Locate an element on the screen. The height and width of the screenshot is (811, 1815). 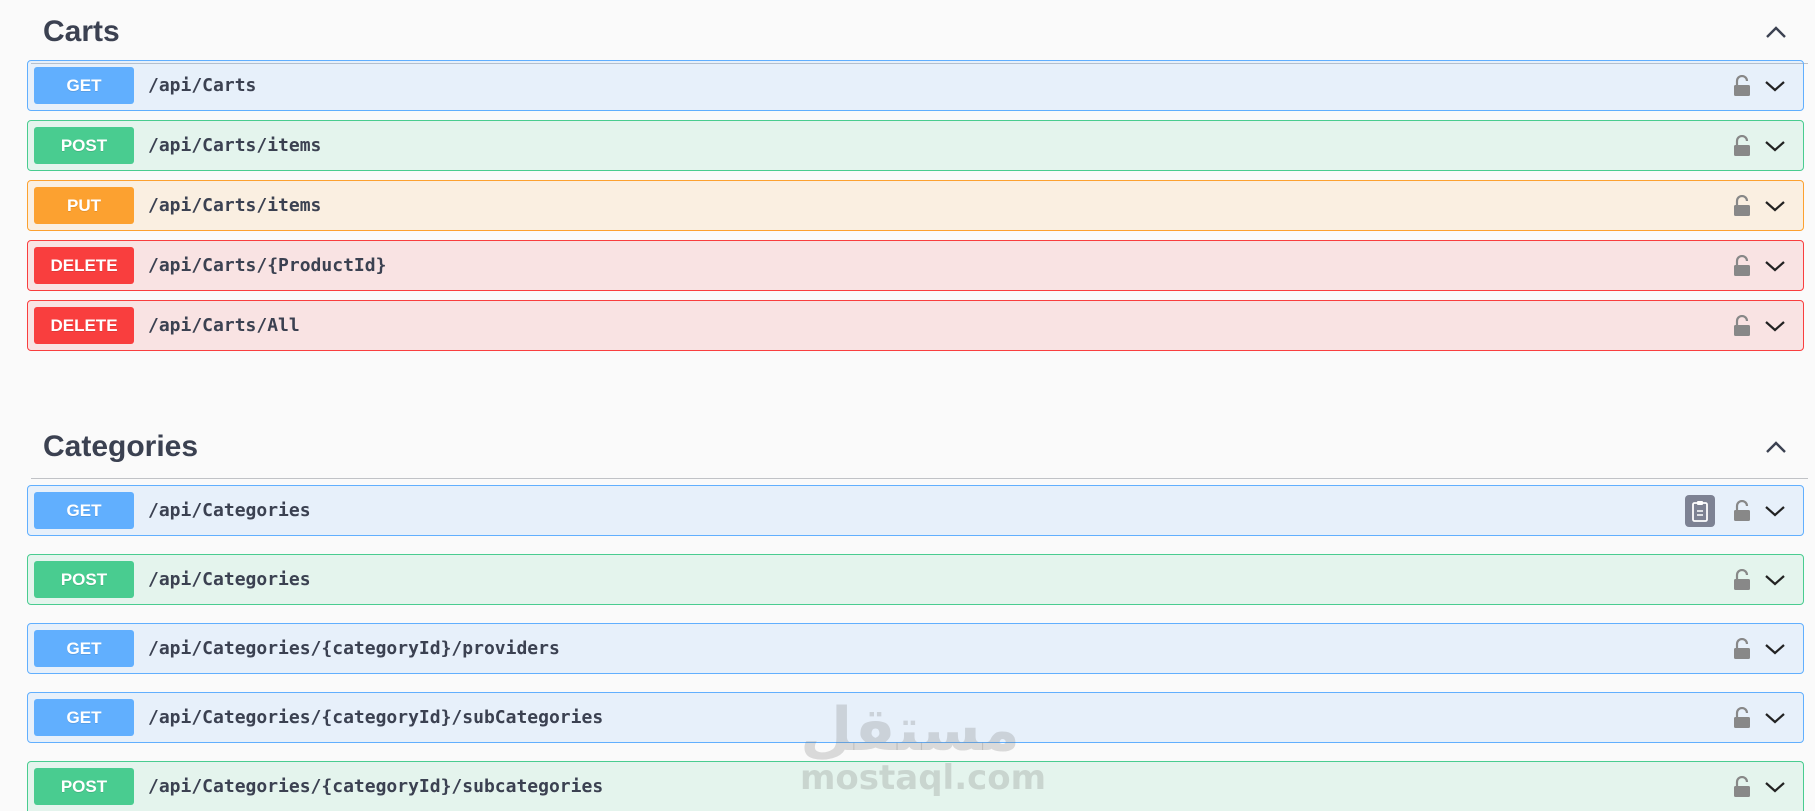
operation-post-carts-items: POST /api/Carts/items is located at coordinates (915, 145).